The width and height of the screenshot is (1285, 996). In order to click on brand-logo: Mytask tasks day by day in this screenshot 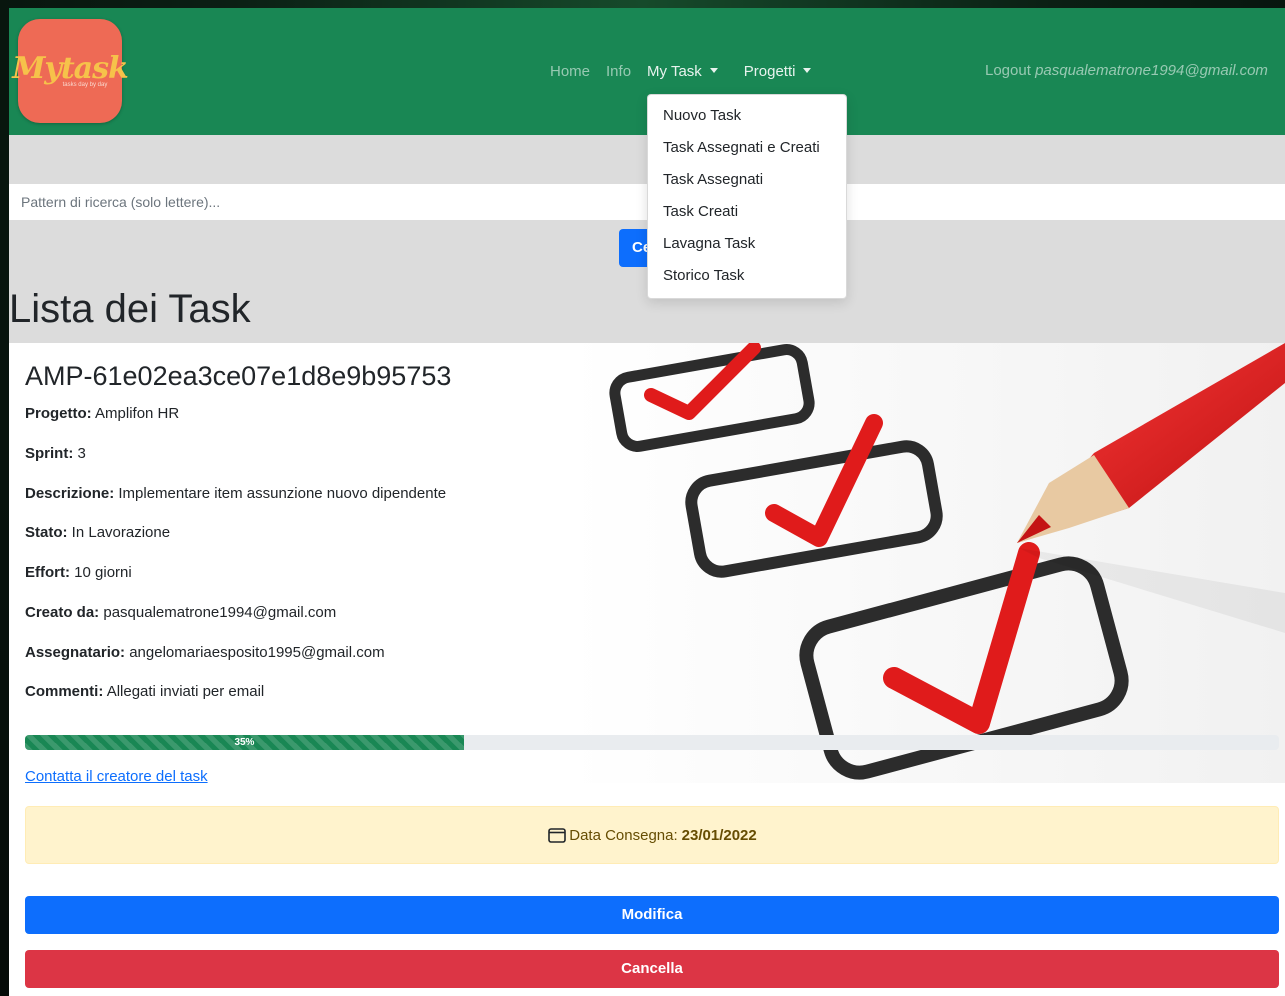, I will do `click(70, 71)`.